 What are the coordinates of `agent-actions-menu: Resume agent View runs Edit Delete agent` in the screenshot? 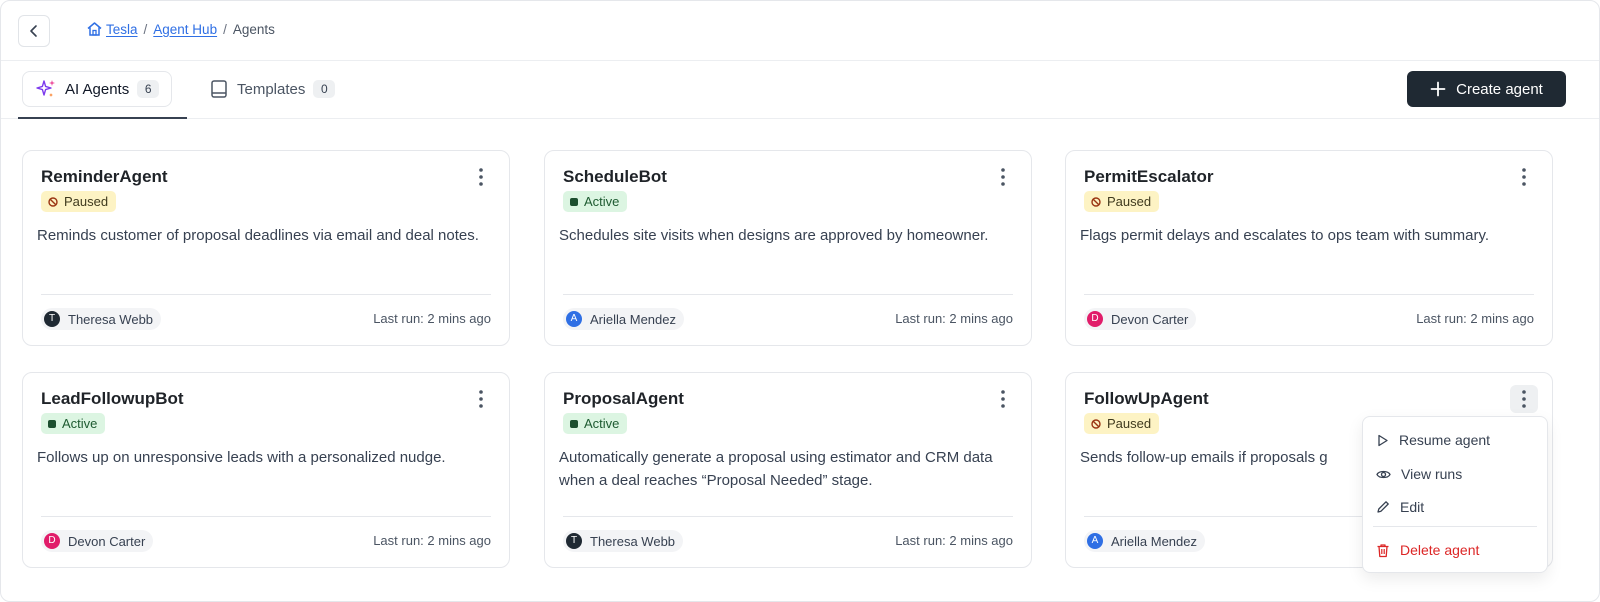 It's located at (1455, 494).